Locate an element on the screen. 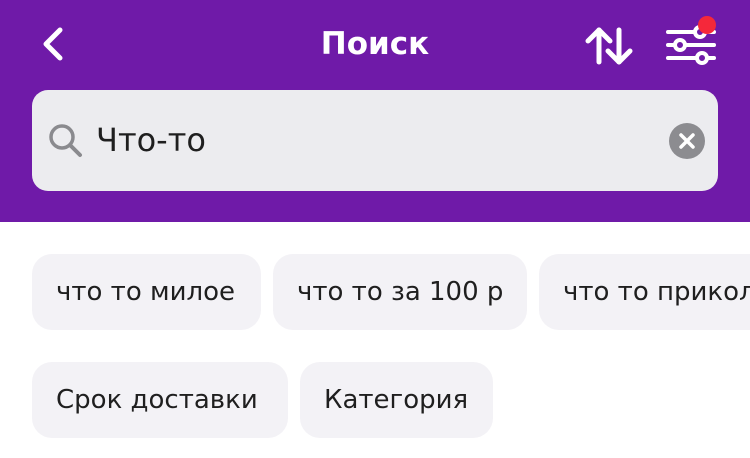 This screenshot has height=458, width=750. suggestion-chip: что то прикол is located at coordinates (644, 292).